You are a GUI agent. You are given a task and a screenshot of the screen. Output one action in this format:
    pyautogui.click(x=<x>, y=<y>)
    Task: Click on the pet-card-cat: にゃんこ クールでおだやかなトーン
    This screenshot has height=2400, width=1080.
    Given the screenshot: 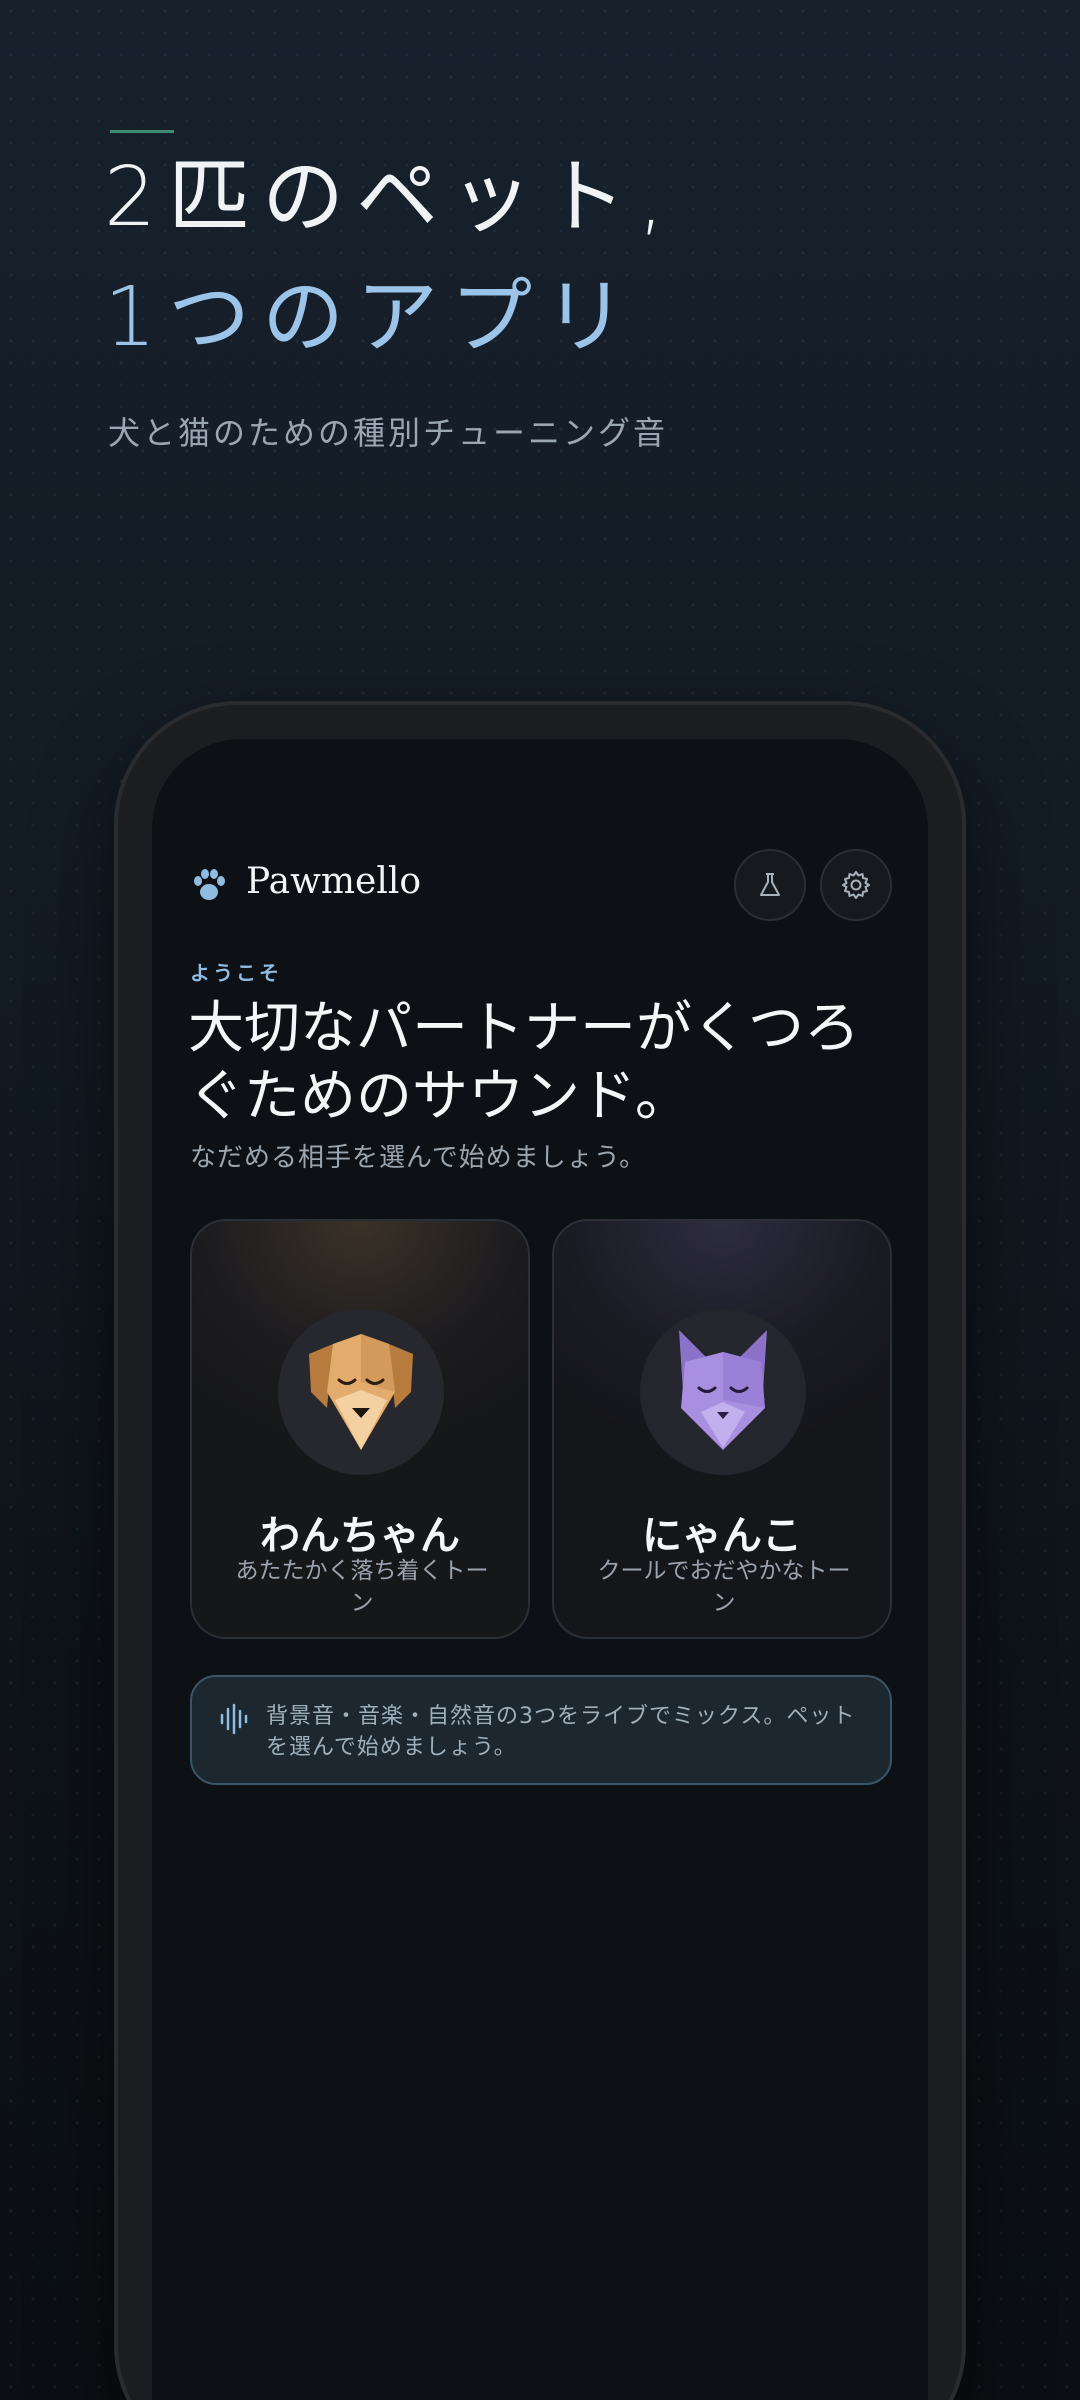 What is the action you would take?
    pyautogui.click(x=722, y=1429)
    